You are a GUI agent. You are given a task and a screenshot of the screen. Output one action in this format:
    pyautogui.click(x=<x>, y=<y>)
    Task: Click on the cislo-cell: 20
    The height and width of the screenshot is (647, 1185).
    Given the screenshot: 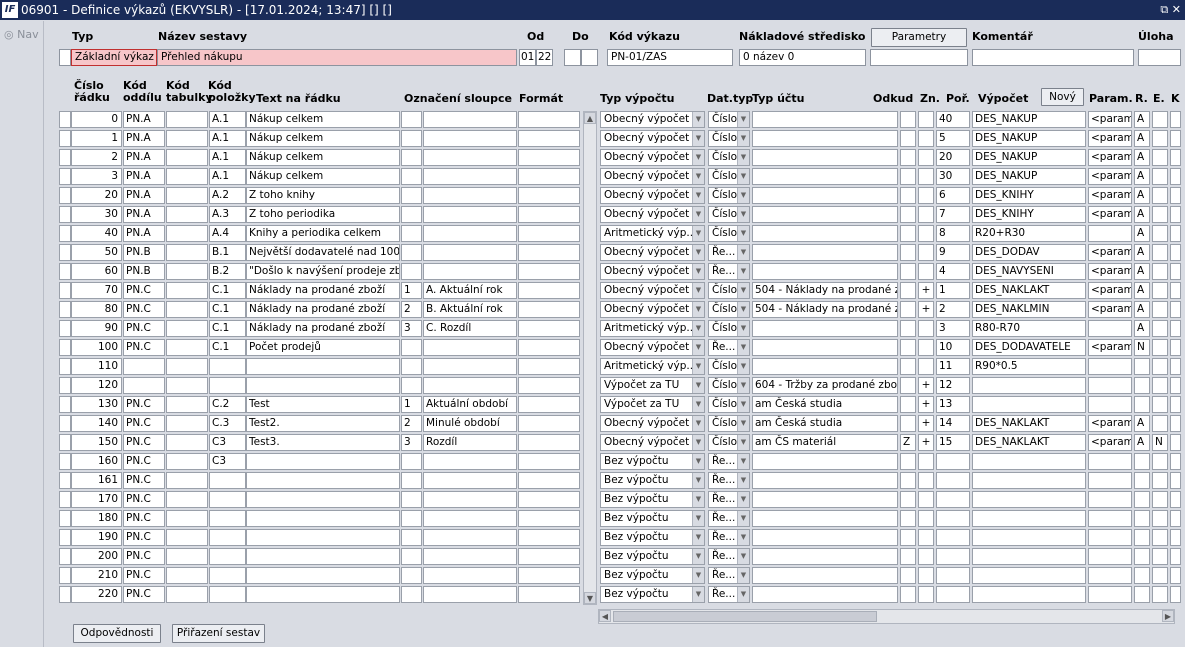 What is the action you would take?
    pyautogui.click(x=96, y=195)
    